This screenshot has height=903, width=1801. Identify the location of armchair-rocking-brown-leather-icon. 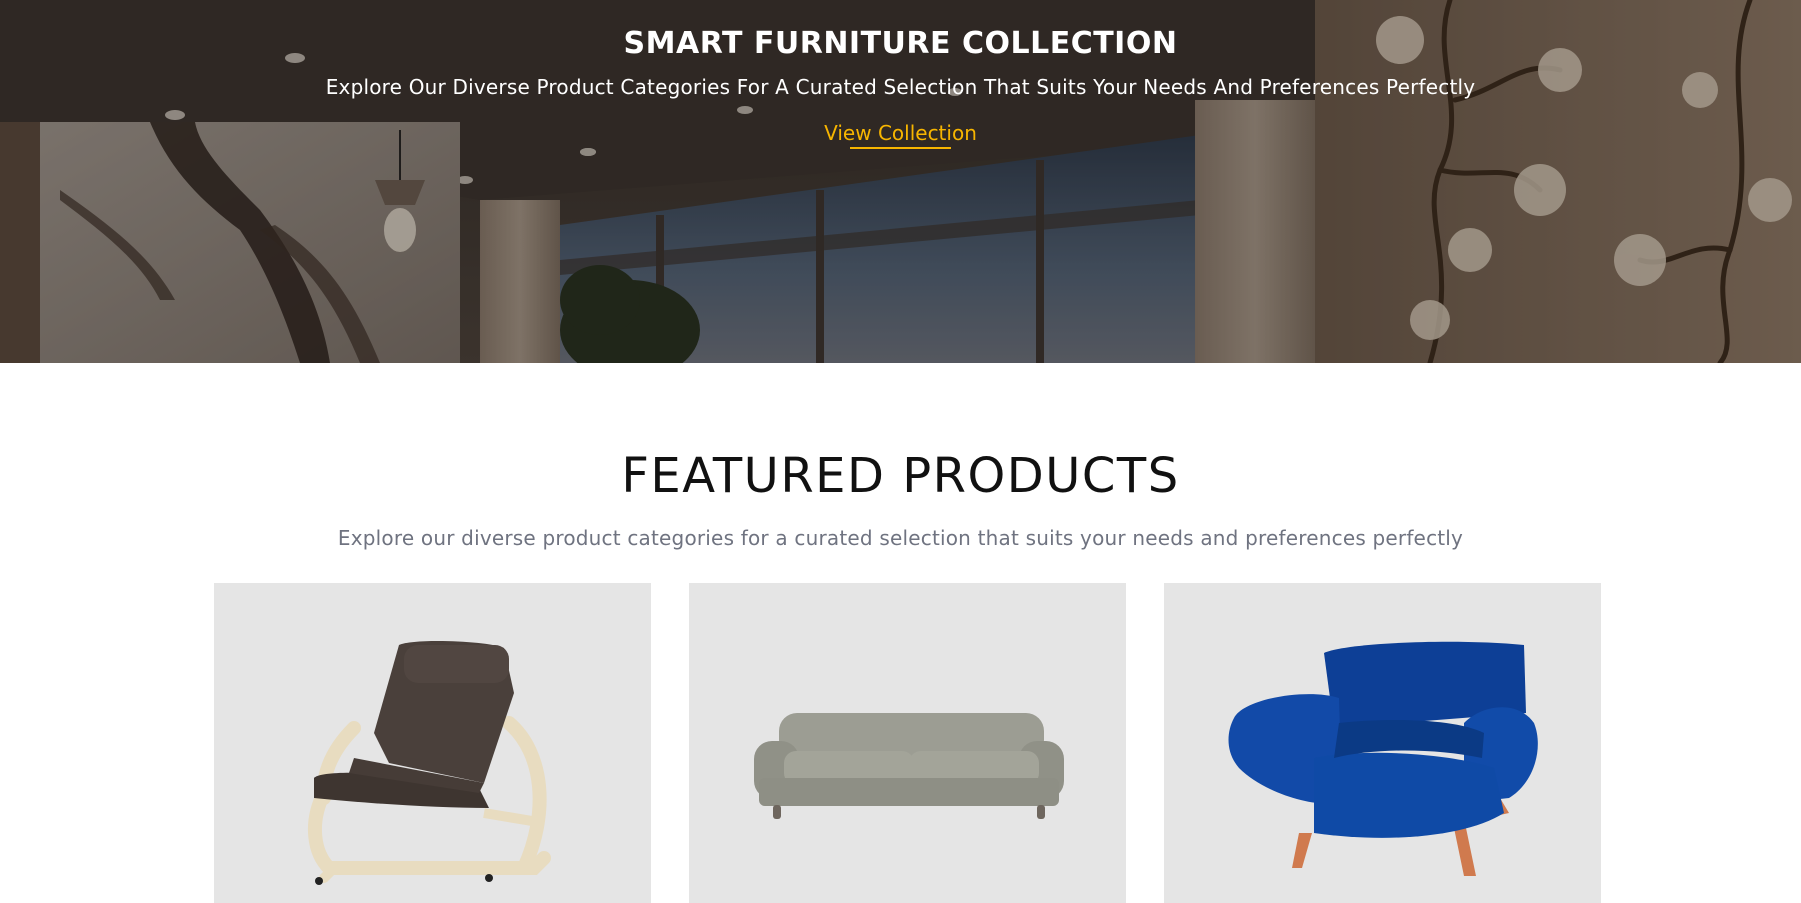
(429, 763).